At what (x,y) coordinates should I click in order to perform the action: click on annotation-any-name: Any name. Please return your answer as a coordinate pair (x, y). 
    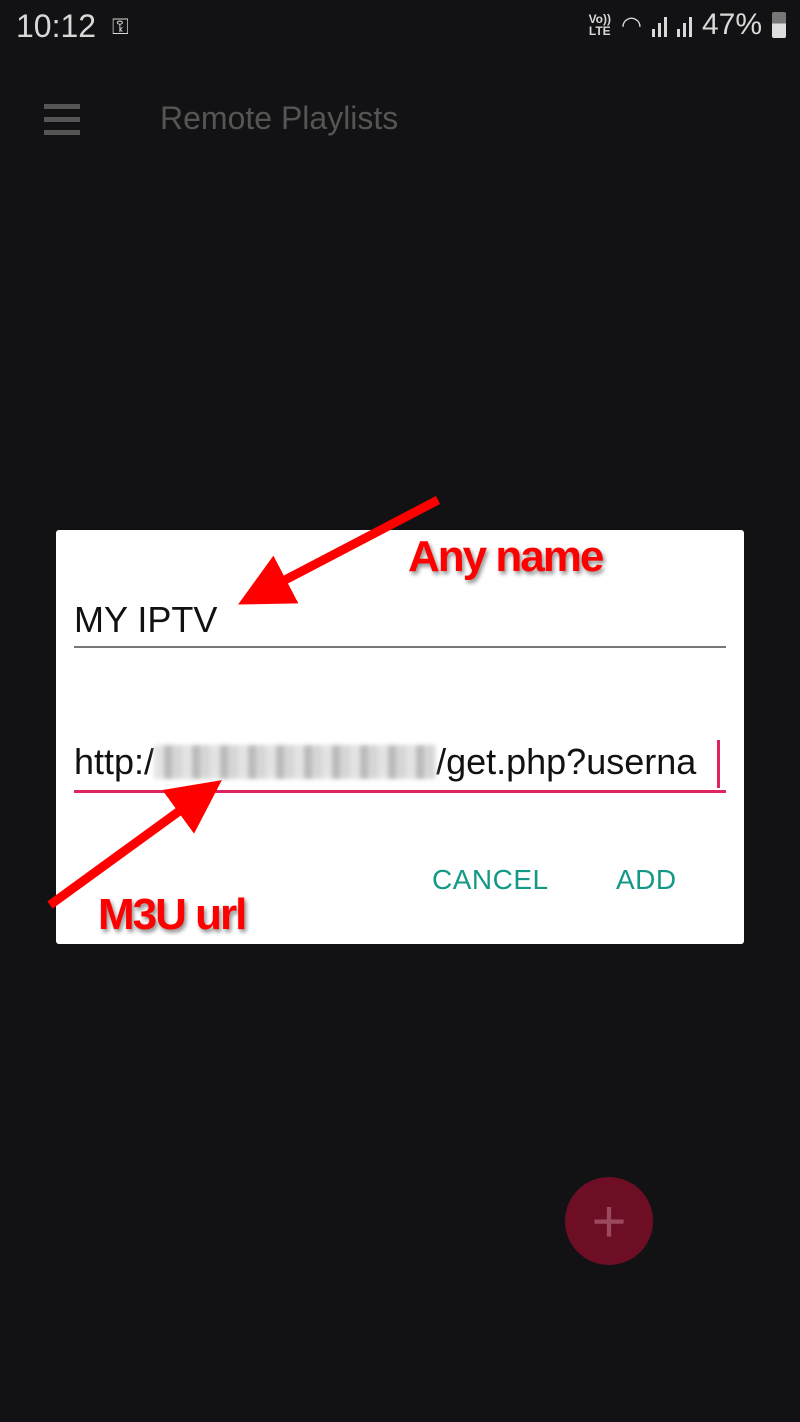
    Looking at the image, I should click on (506, 556).